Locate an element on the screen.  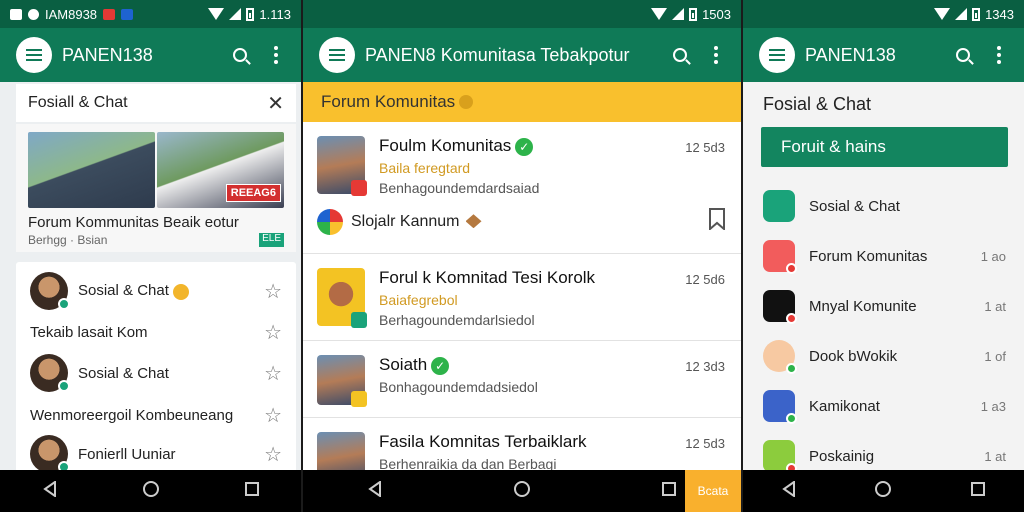
app-title: PANEN8 Komunitasa Tebakpotur is located at coordinates (497, 54).